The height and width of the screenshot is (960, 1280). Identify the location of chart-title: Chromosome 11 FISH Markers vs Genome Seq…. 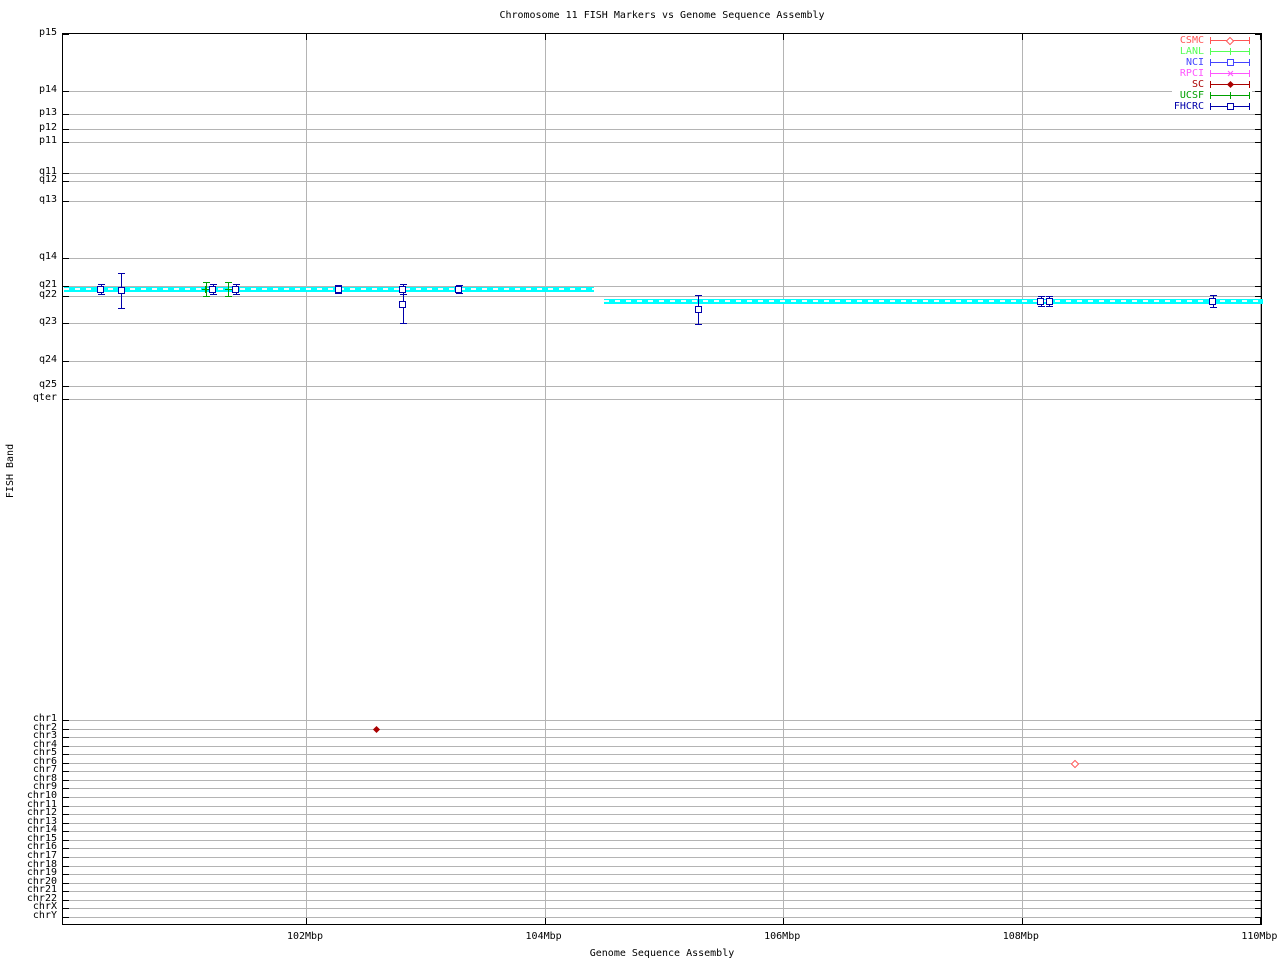
(662, 15).